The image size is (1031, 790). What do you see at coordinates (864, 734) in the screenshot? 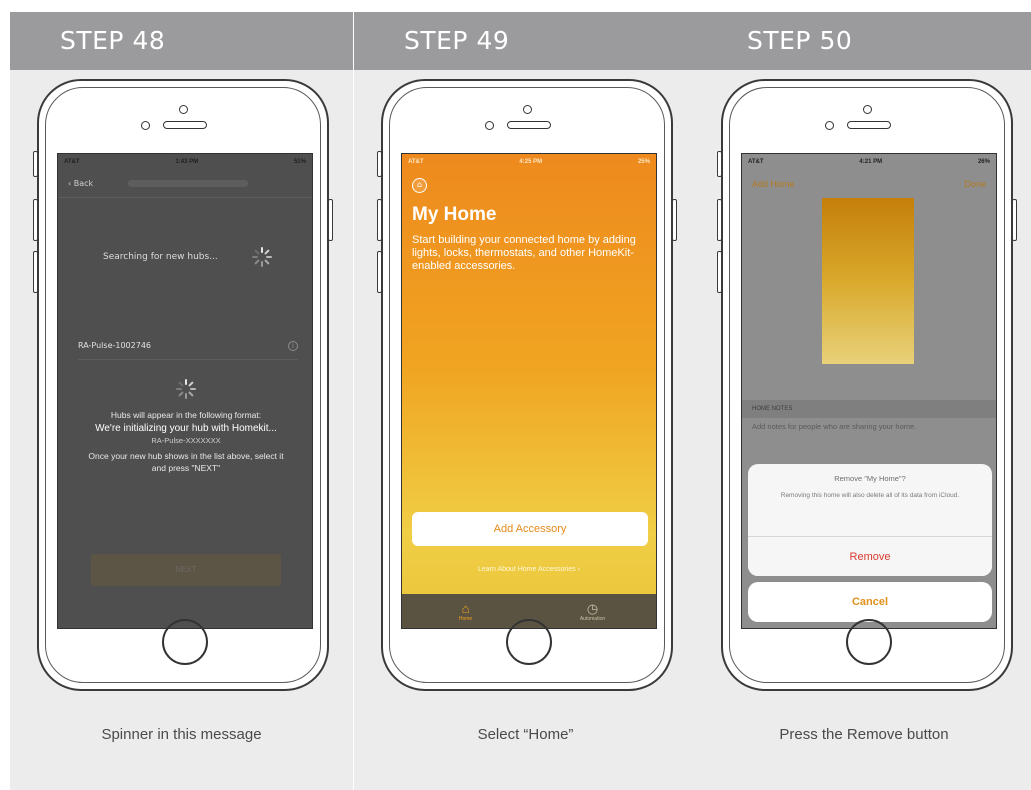
I see `step-caption: Press the Remove button` at bounding box center [864, 734].